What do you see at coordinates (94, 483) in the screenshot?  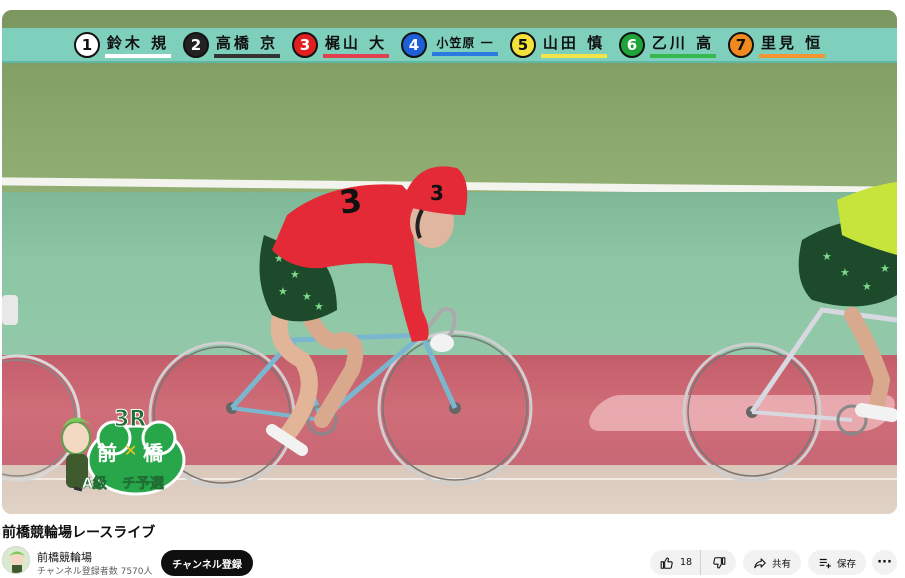 I see `logo-class: A級` at bounding box center [94, 483].